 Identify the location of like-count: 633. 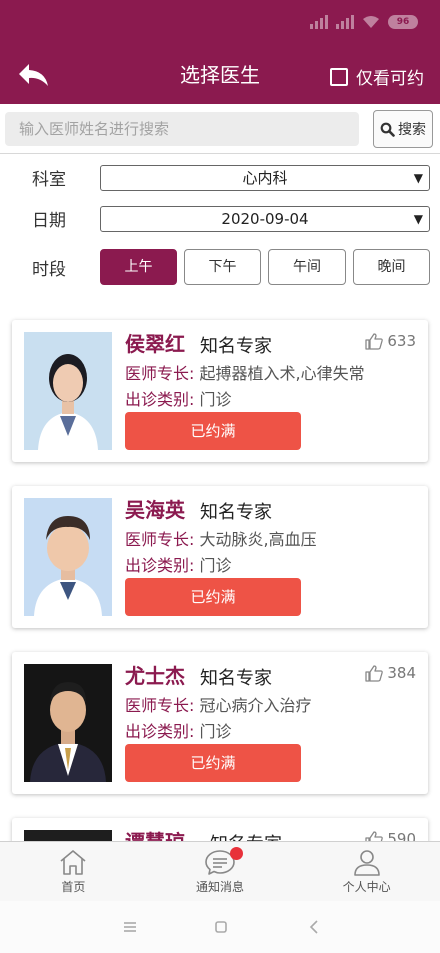
(390, 341).